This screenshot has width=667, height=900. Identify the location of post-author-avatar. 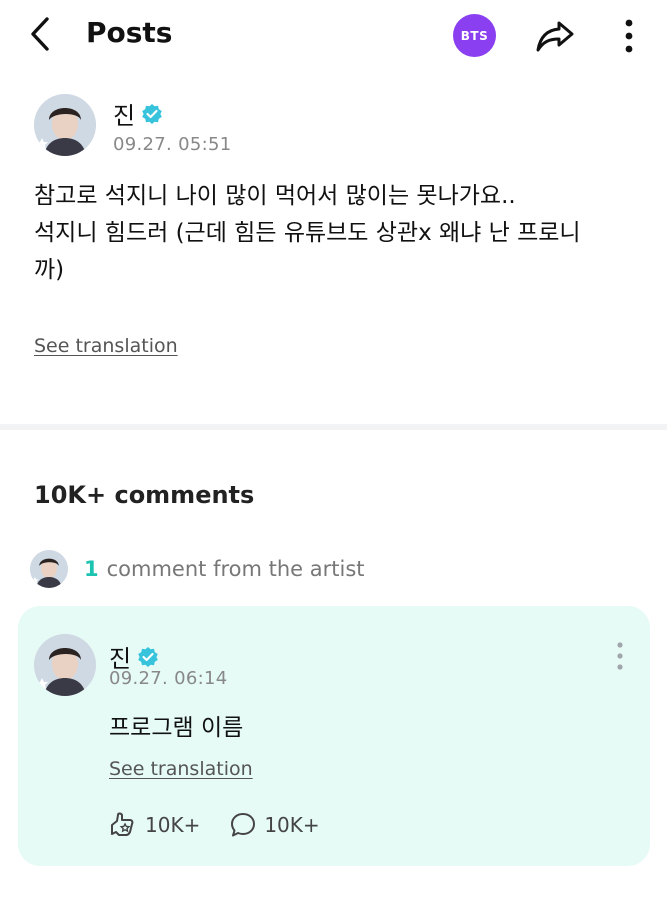
(65, 125).